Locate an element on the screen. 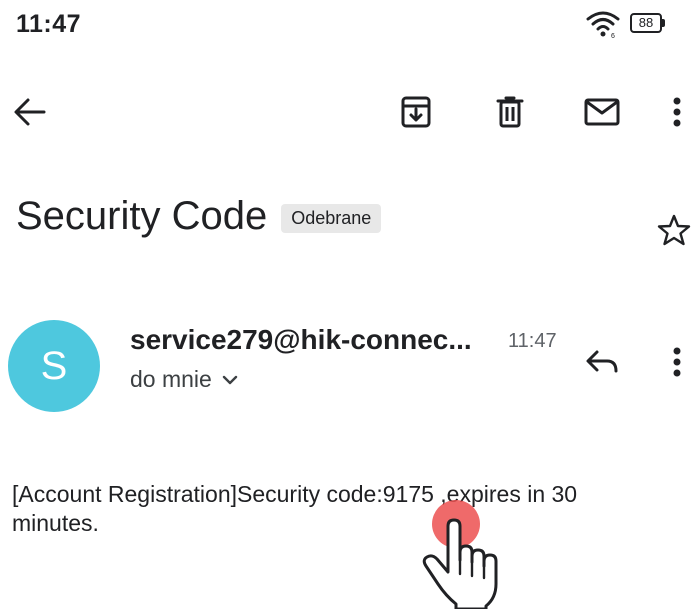  star-button is located at coordinates (674, 230).